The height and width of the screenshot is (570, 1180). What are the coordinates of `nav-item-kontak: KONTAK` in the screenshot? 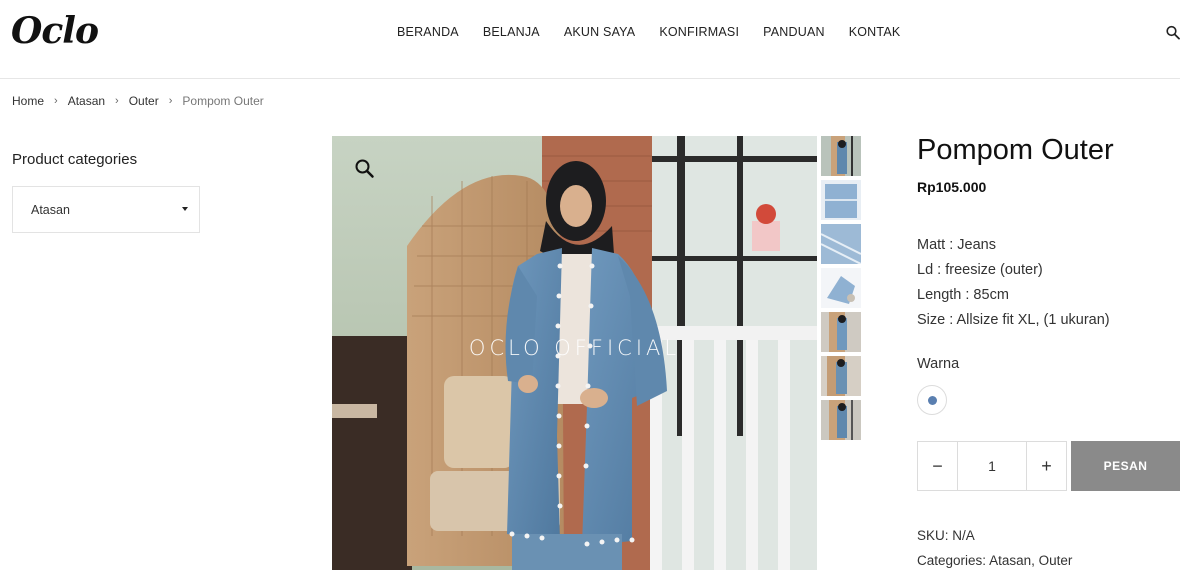 It's located at (875, 32).